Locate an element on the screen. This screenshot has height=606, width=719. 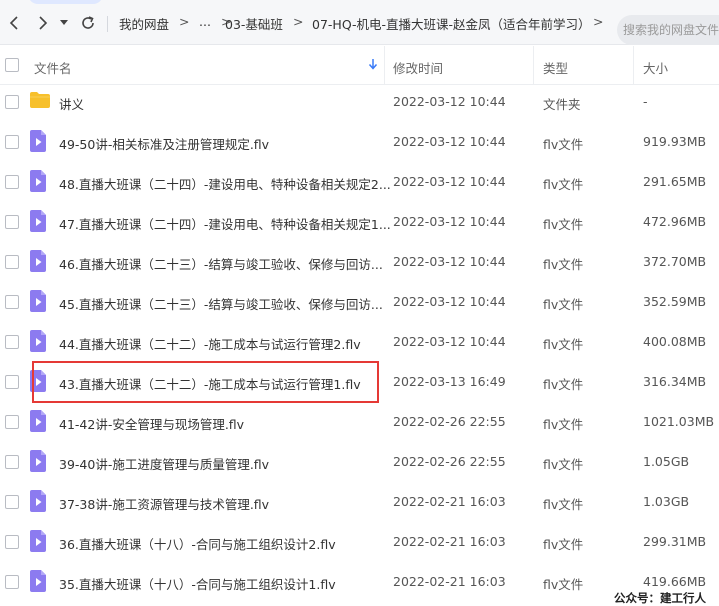
file-type: 文件夹 is located at coordinates (562, 104).